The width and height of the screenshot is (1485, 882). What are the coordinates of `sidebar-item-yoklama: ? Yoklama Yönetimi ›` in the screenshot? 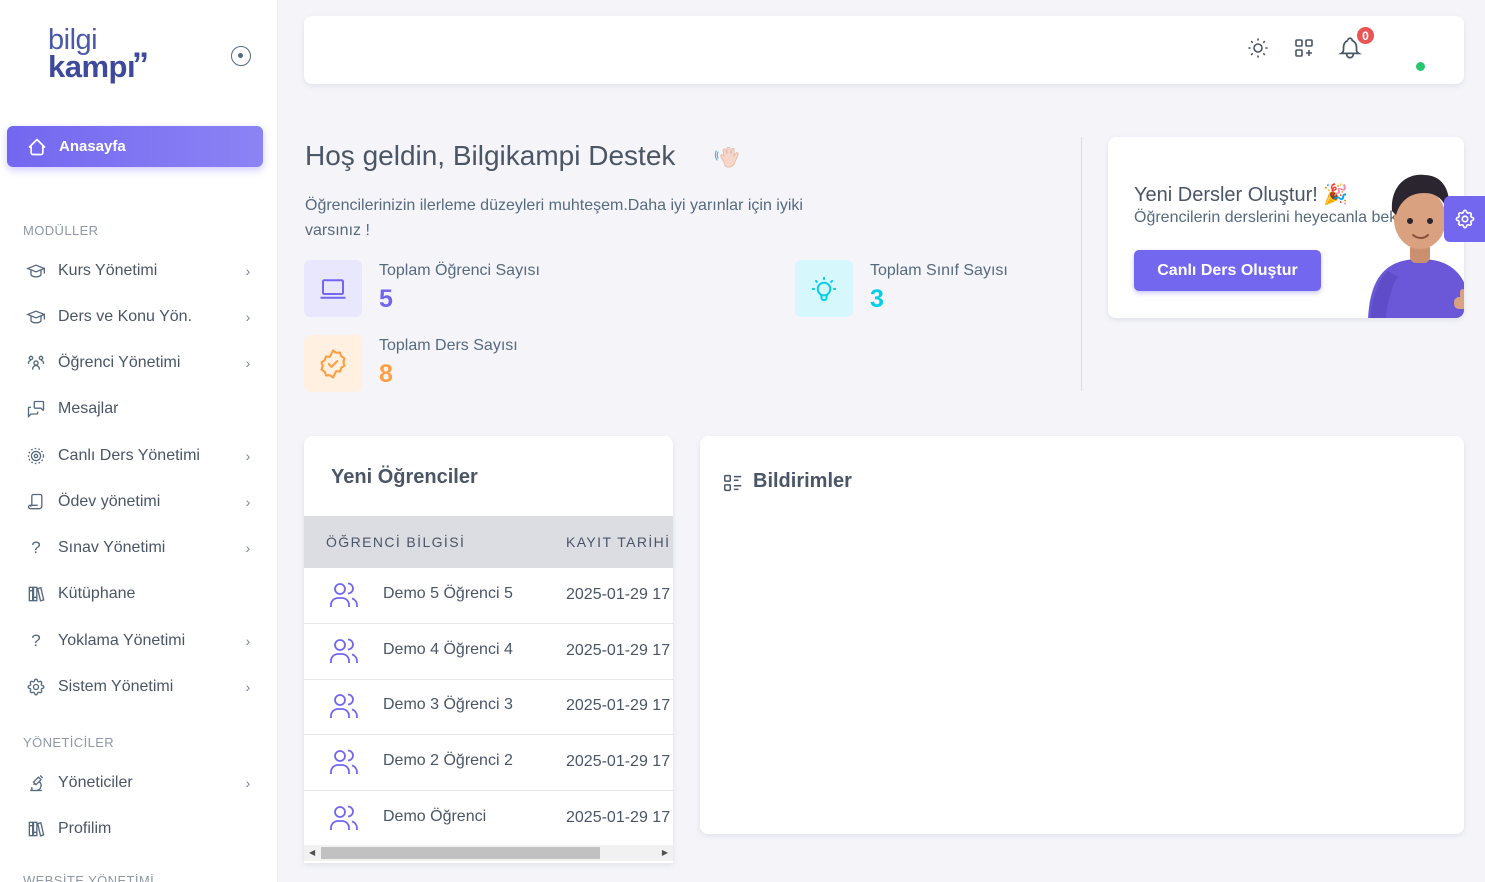 It's located at (140, 641).